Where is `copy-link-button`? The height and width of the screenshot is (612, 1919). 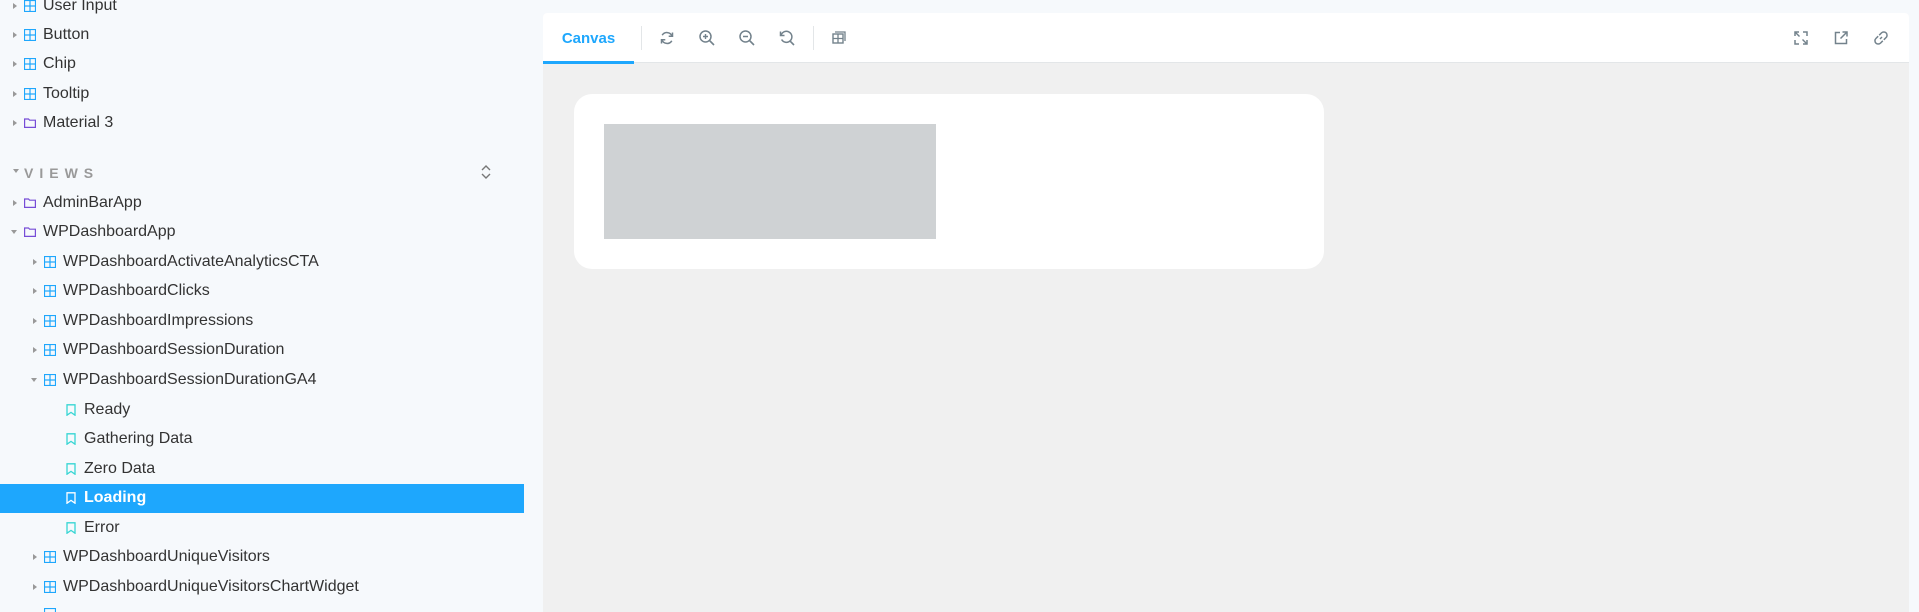 copy-link-button is located at coordinates (1881, 38).